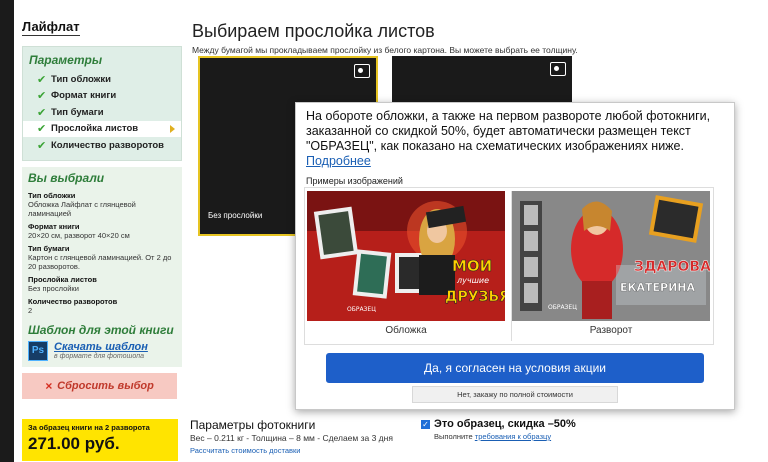 This screenshot has height=462, width=768. I want to click on book-params-title: Параметры фотокниги, so click(253, 425).